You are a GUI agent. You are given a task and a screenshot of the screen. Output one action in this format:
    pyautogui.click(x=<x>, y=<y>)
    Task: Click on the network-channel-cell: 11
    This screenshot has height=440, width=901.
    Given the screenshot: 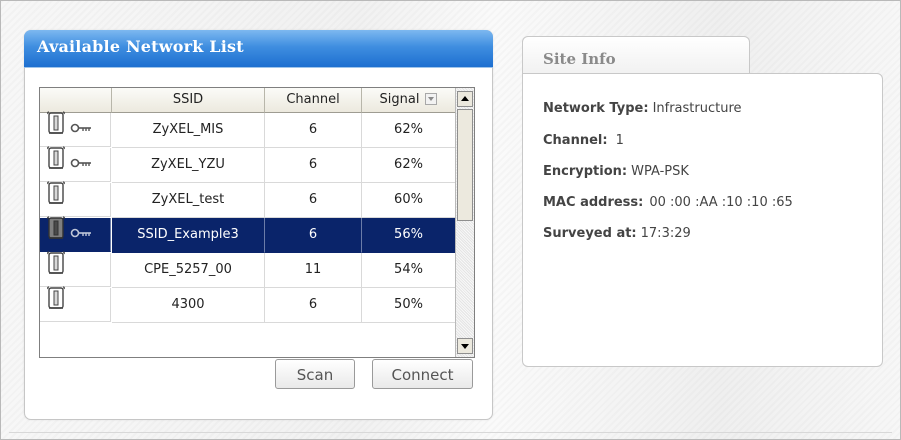 What is the action you would take?
    pyautogui.click(x=313, y=270)
    